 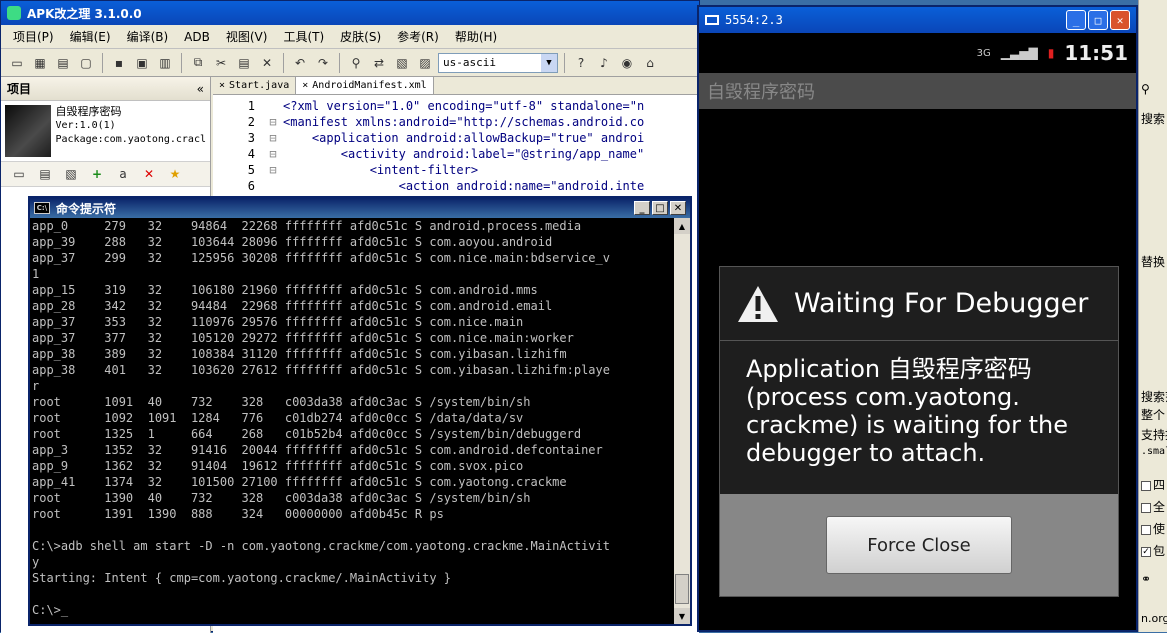 What do you see at coordinates (19, 174) in the screenshot?
I see `new-icon: ▭` at bounding box center [19, 174].